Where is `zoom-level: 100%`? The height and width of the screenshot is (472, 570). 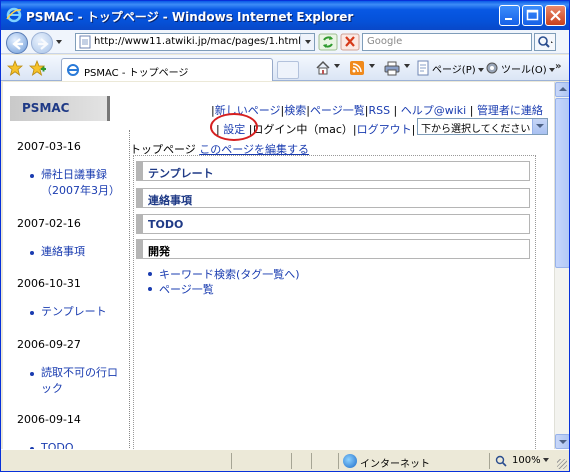
zoom-level: 100% is located at coordinates (530, 460).